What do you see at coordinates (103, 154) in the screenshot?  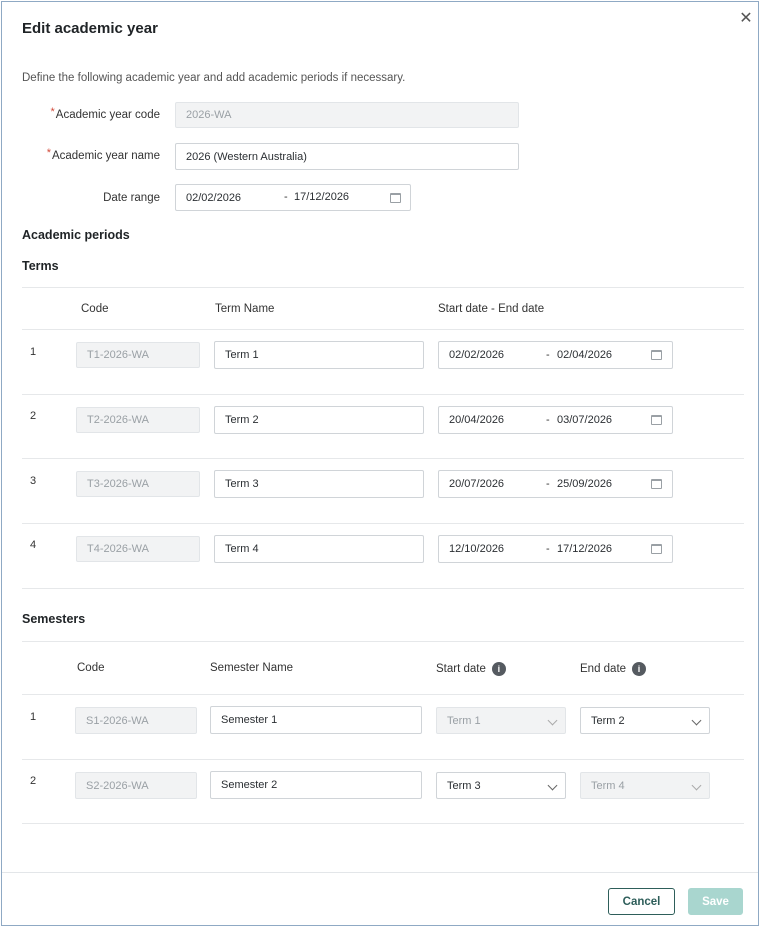 I see `academic-year-name-label: *Academic year name` at bounding box center [103, 154].